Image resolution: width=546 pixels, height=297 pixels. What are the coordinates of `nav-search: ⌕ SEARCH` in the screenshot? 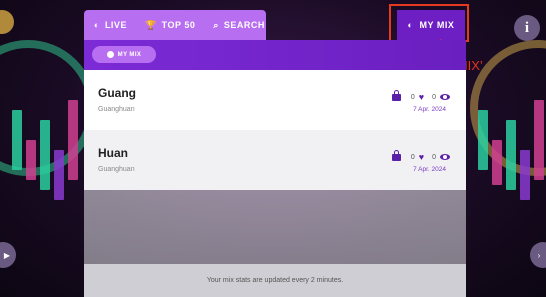 It's located at (239, 25).